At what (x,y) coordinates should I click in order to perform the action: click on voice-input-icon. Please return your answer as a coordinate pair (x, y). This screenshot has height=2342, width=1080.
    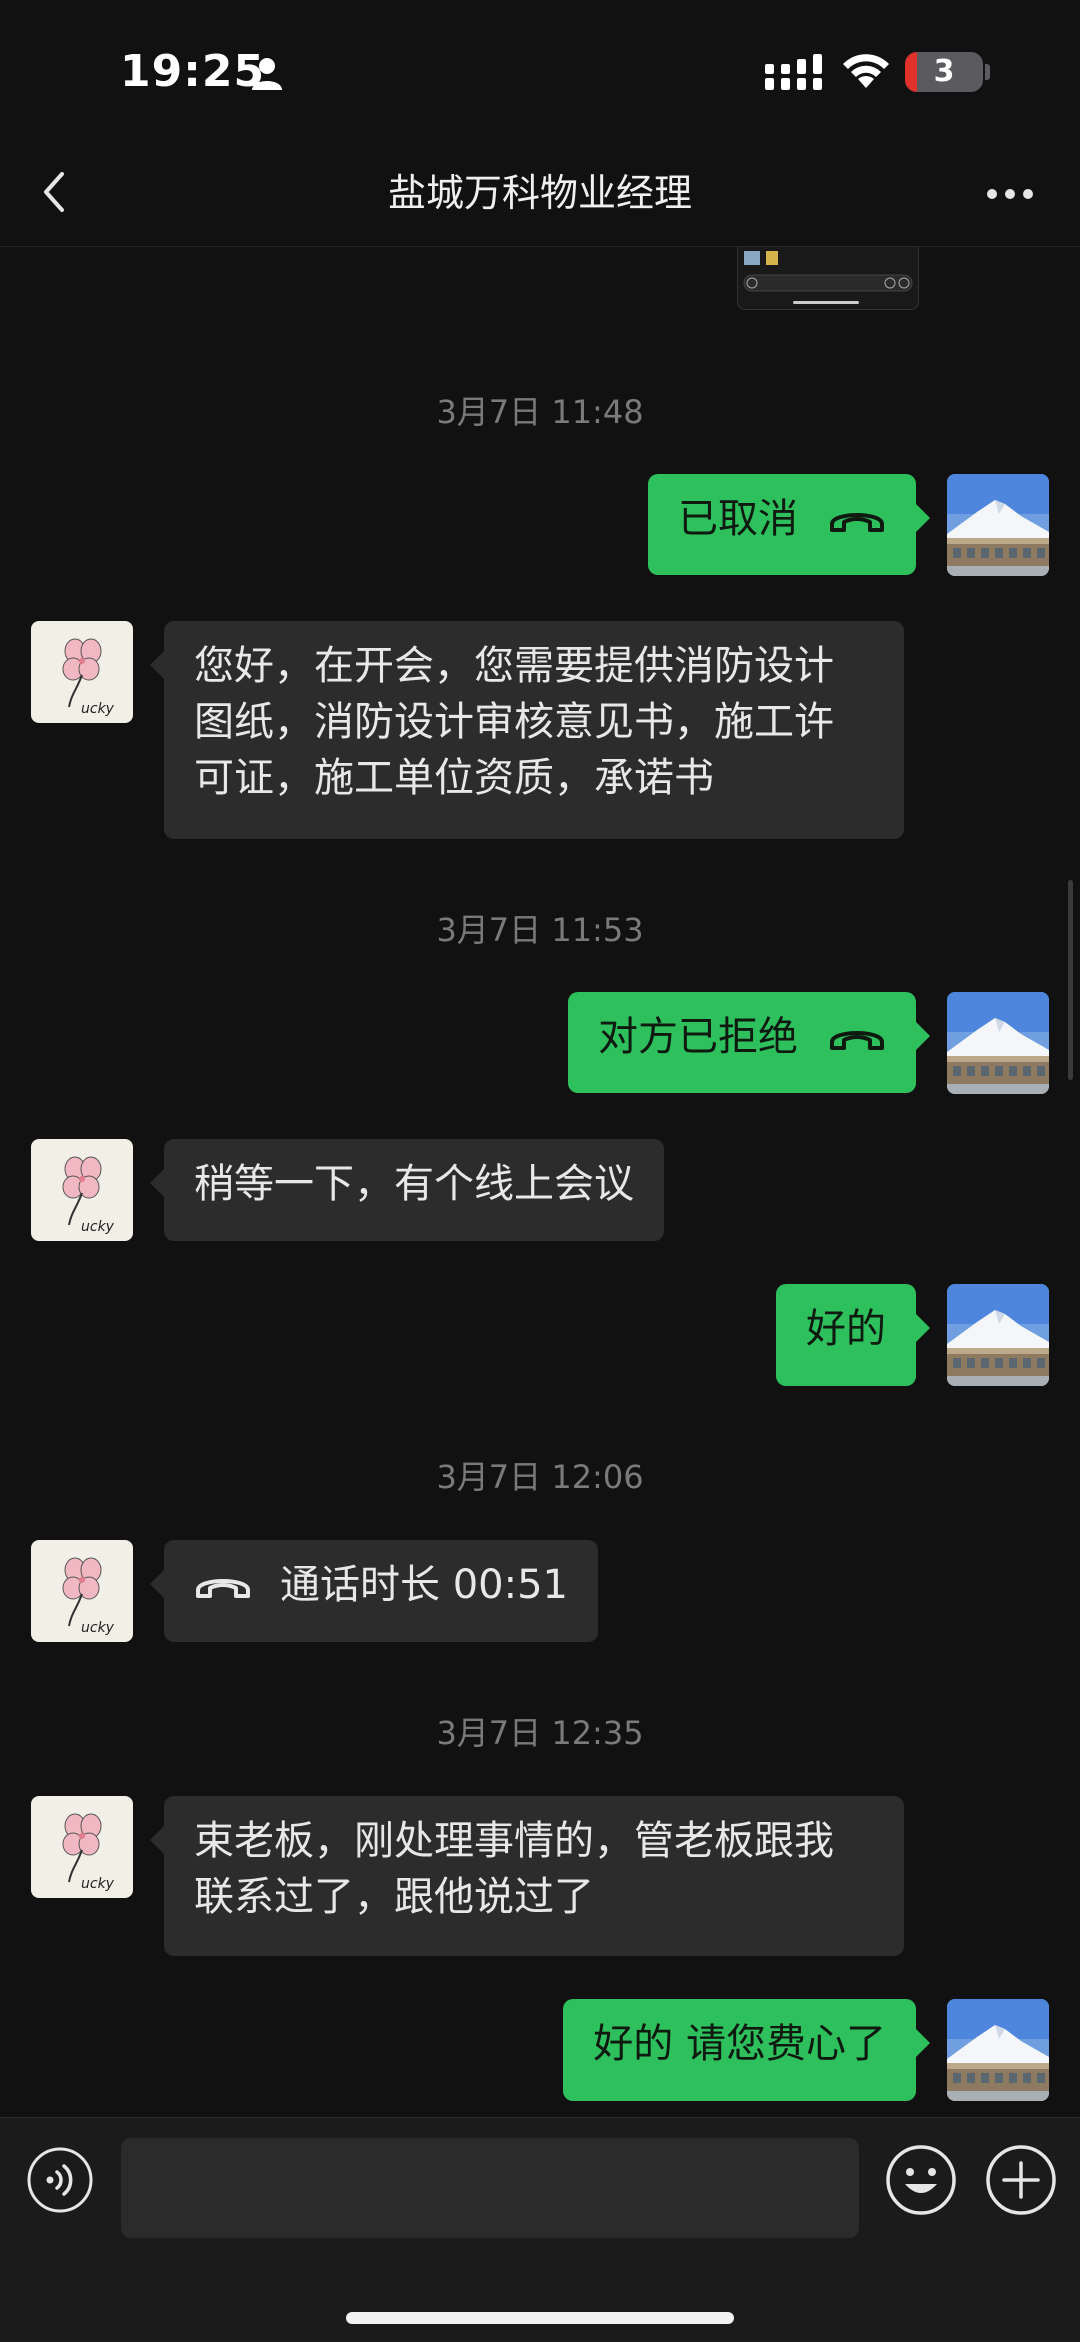
    Looking at the image, I should click on (60, 2180).